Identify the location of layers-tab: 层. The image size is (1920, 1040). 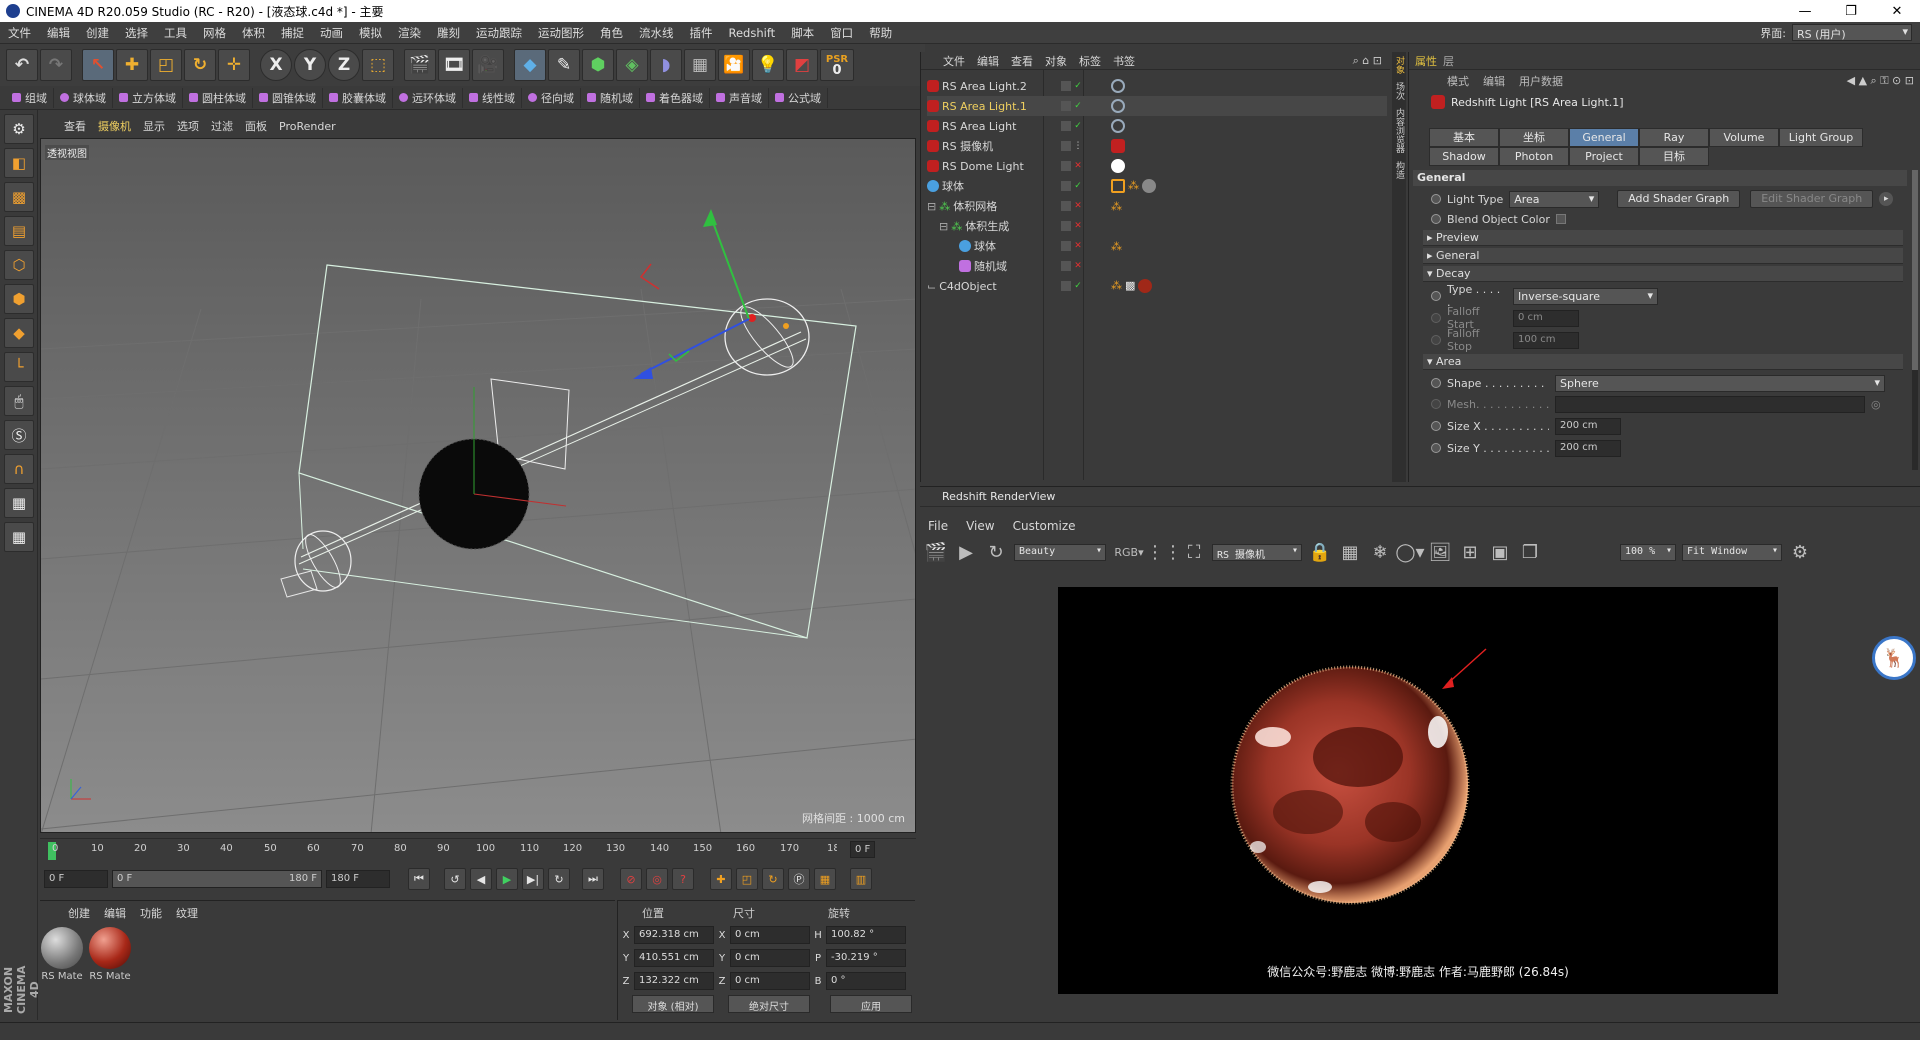
(1448, 61).